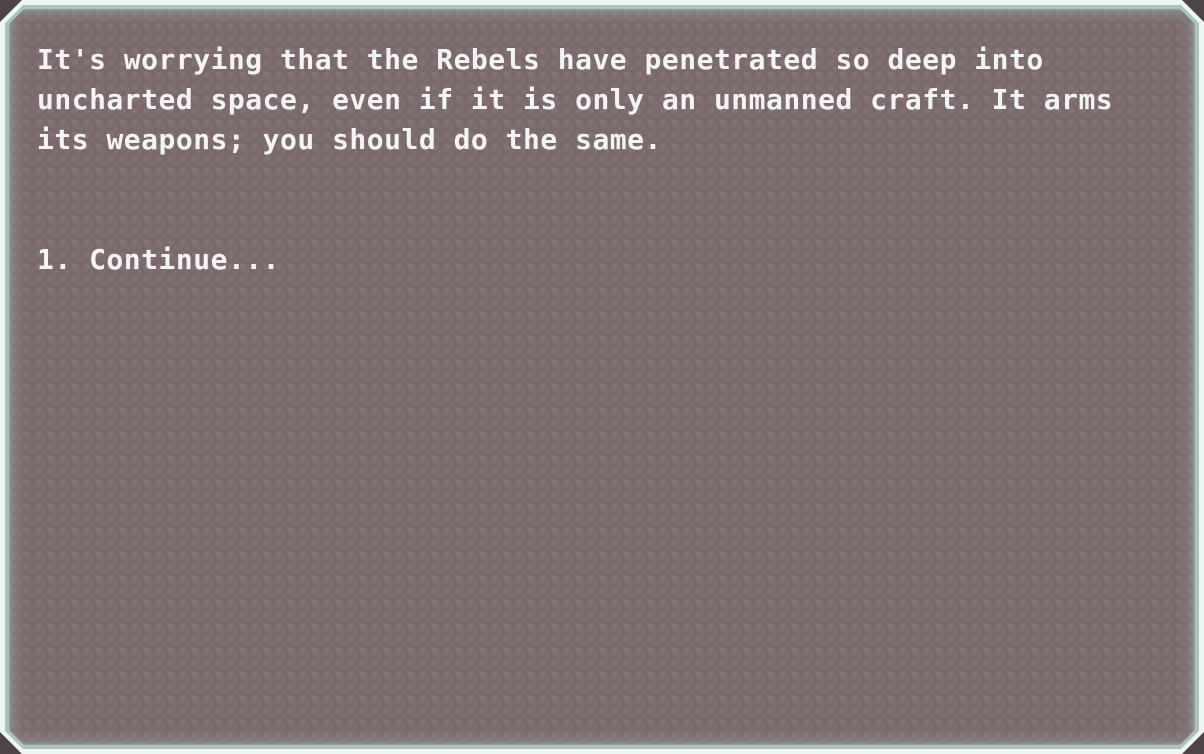 Image resolution: width=1204 pixels, height=754 pixels. I want to click on choice-number: 1., so click(54, 259).